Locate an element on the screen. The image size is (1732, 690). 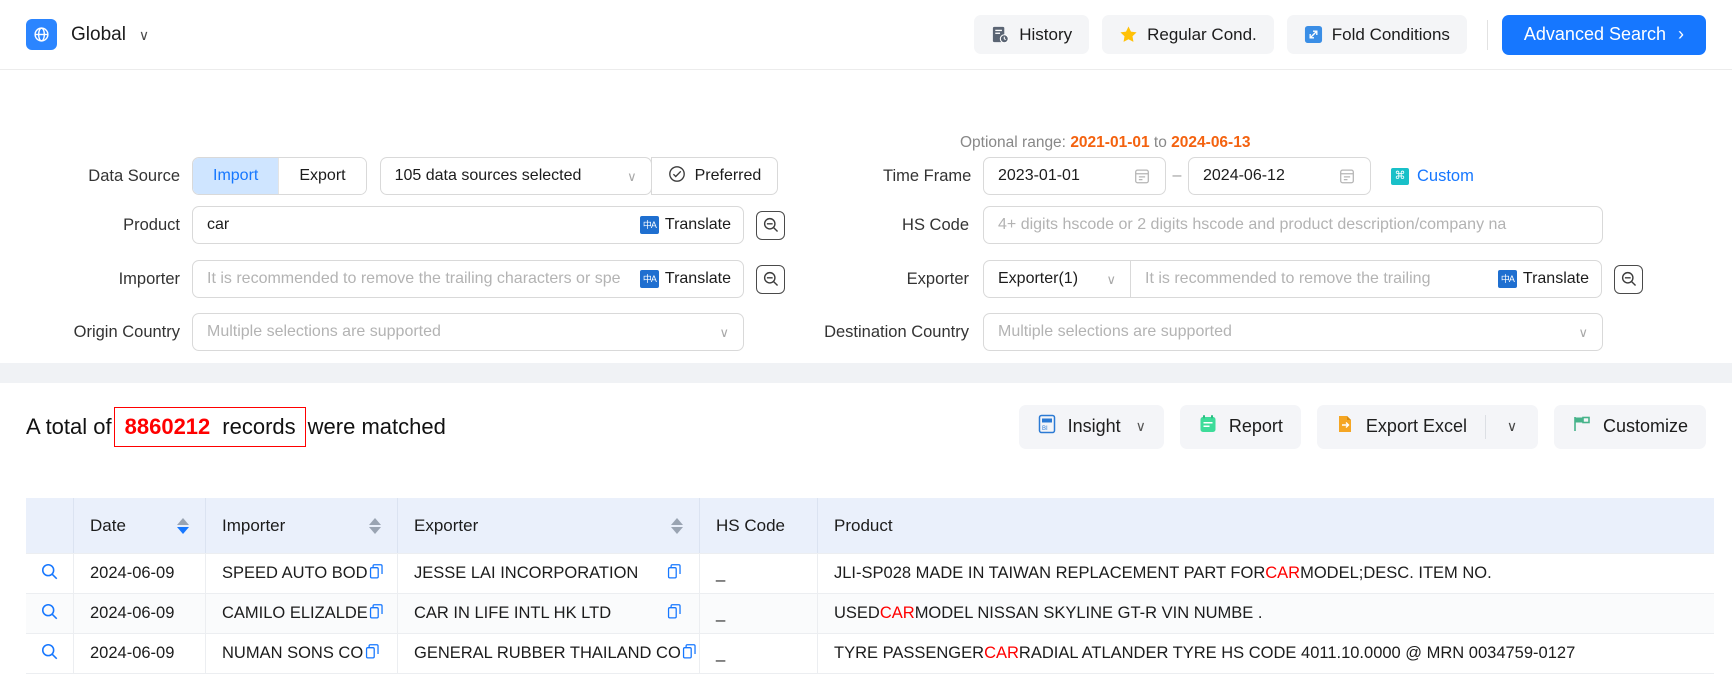
data-source-label: Data Source is located at coordinates (134, 175).